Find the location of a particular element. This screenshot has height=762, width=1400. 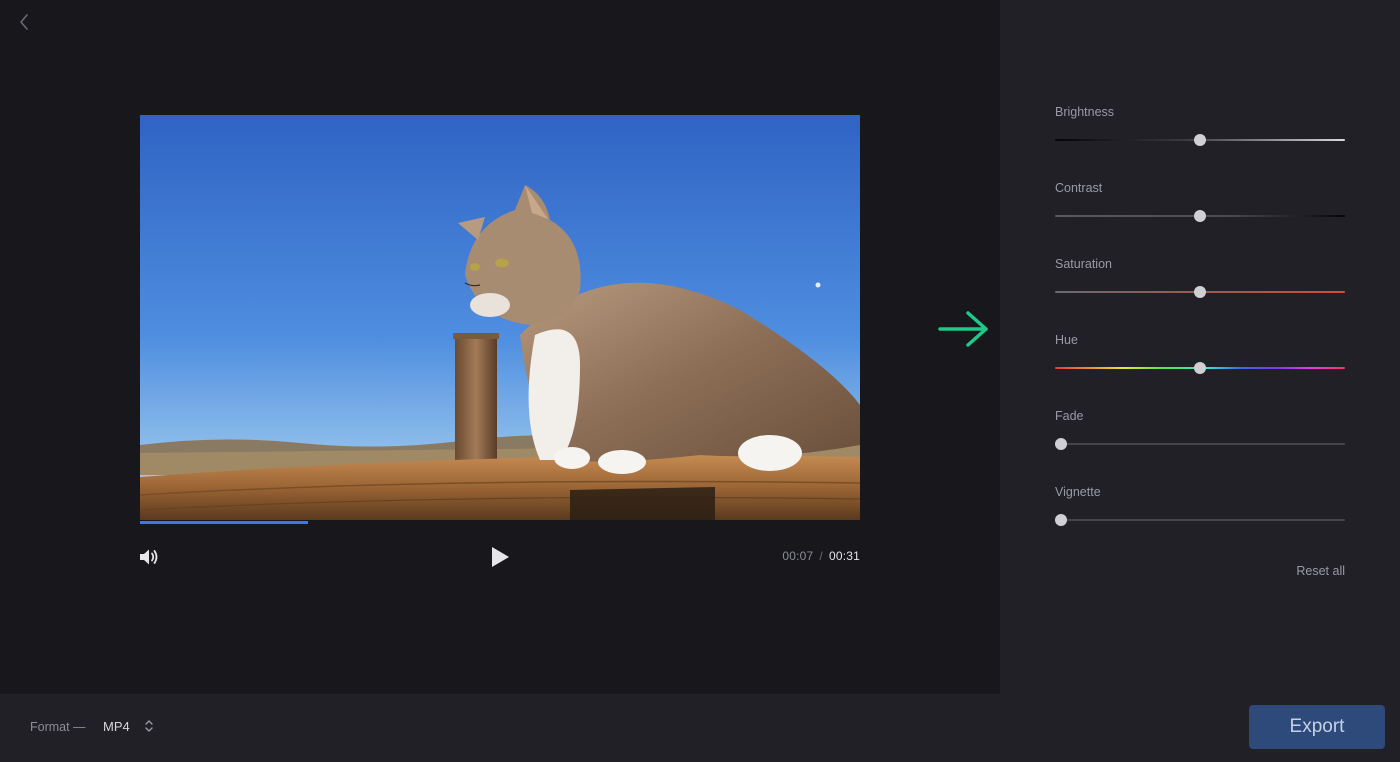

slider-group-saturation: Saturation is located at coordinates (1200, 277).